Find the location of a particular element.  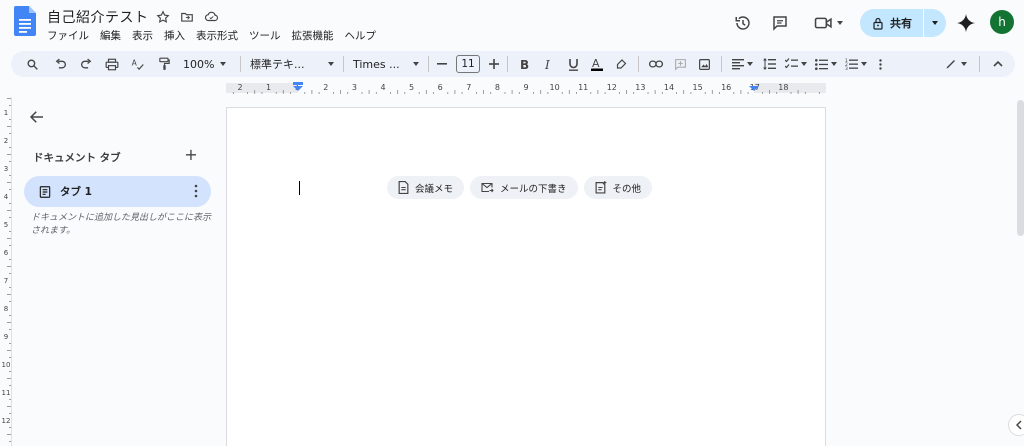

template-chips: 会議メモ メールの下書き その他 is located at coordinates (520, 187).